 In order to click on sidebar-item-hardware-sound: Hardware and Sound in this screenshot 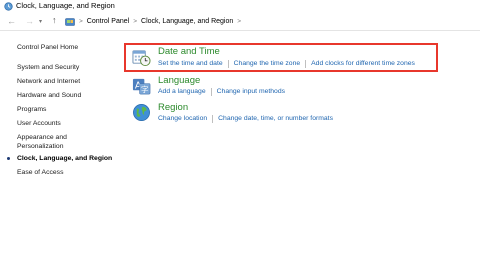, I will do `click(49, 96)`.